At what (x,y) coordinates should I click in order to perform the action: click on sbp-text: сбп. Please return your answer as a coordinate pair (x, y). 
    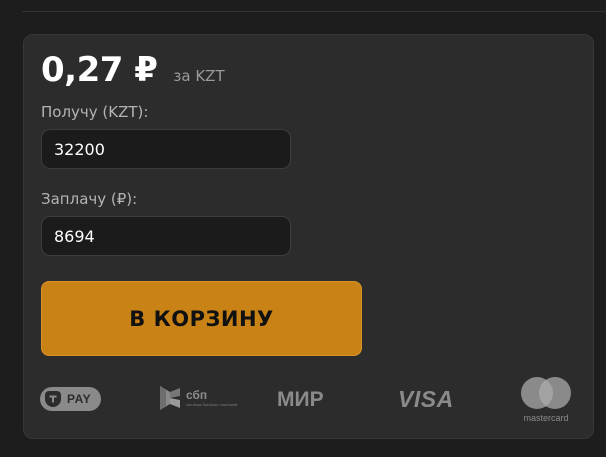
    Looking at the image, I should click on (197, 394).